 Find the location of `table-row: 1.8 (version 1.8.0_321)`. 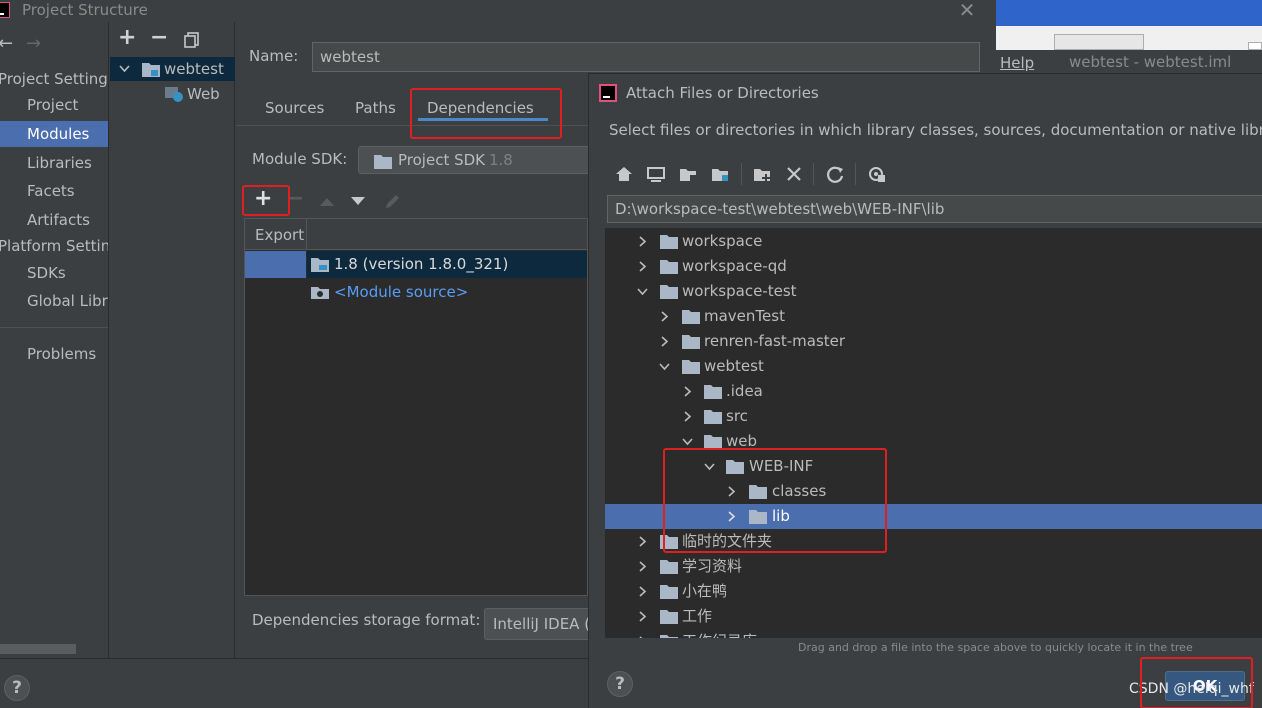

table-row: 1.8 (version 1.8.0_321) is located at coordinates (447, 264).